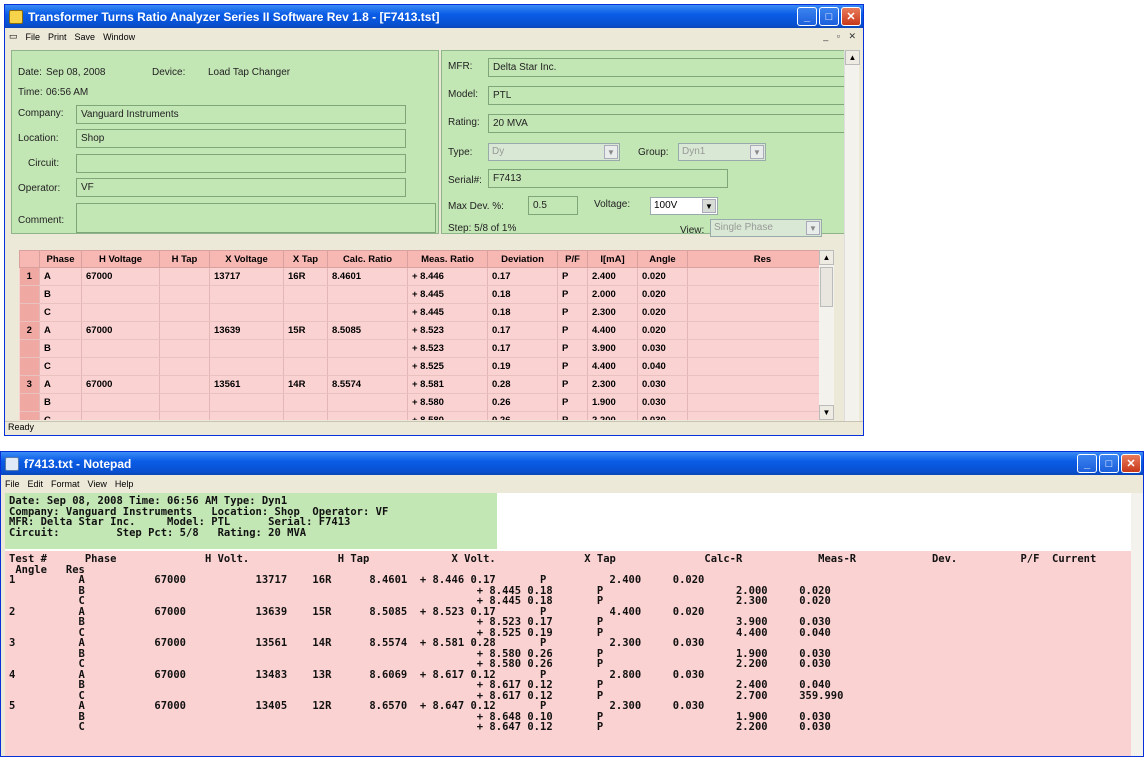 This screenshot has width=1144, height=757. I want to click on grid-scroll-up-icon: ▲, so click(826, 257).